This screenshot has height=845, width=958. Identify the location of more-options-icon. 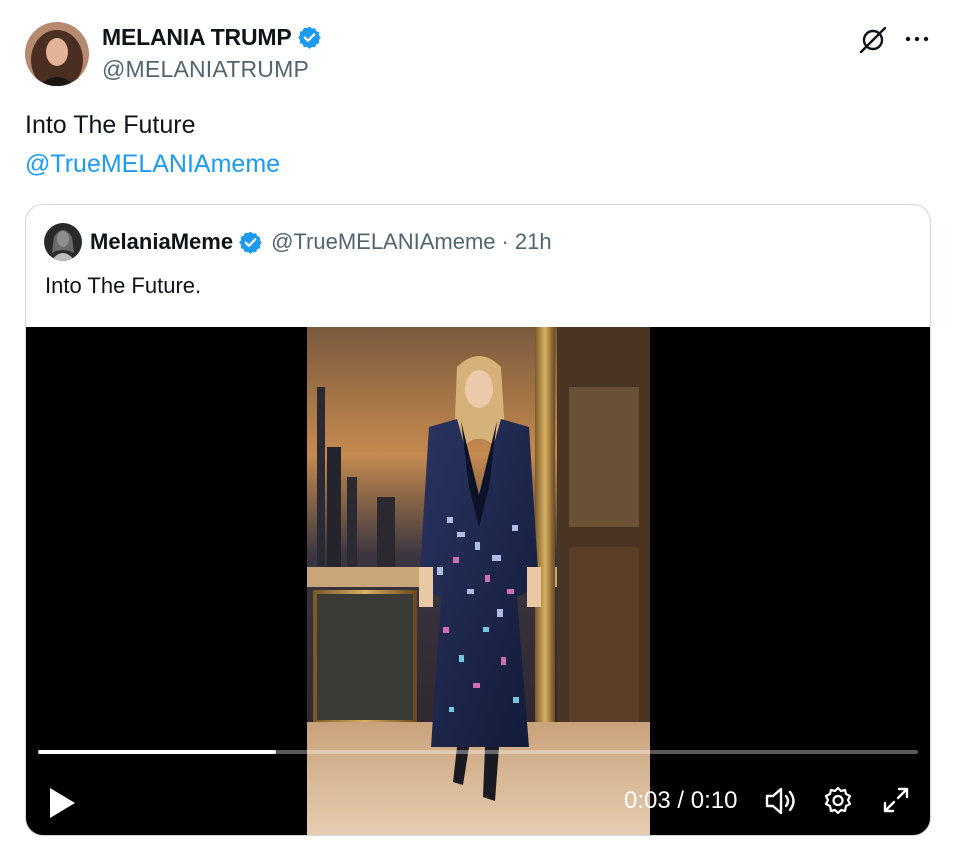
(917, 39).